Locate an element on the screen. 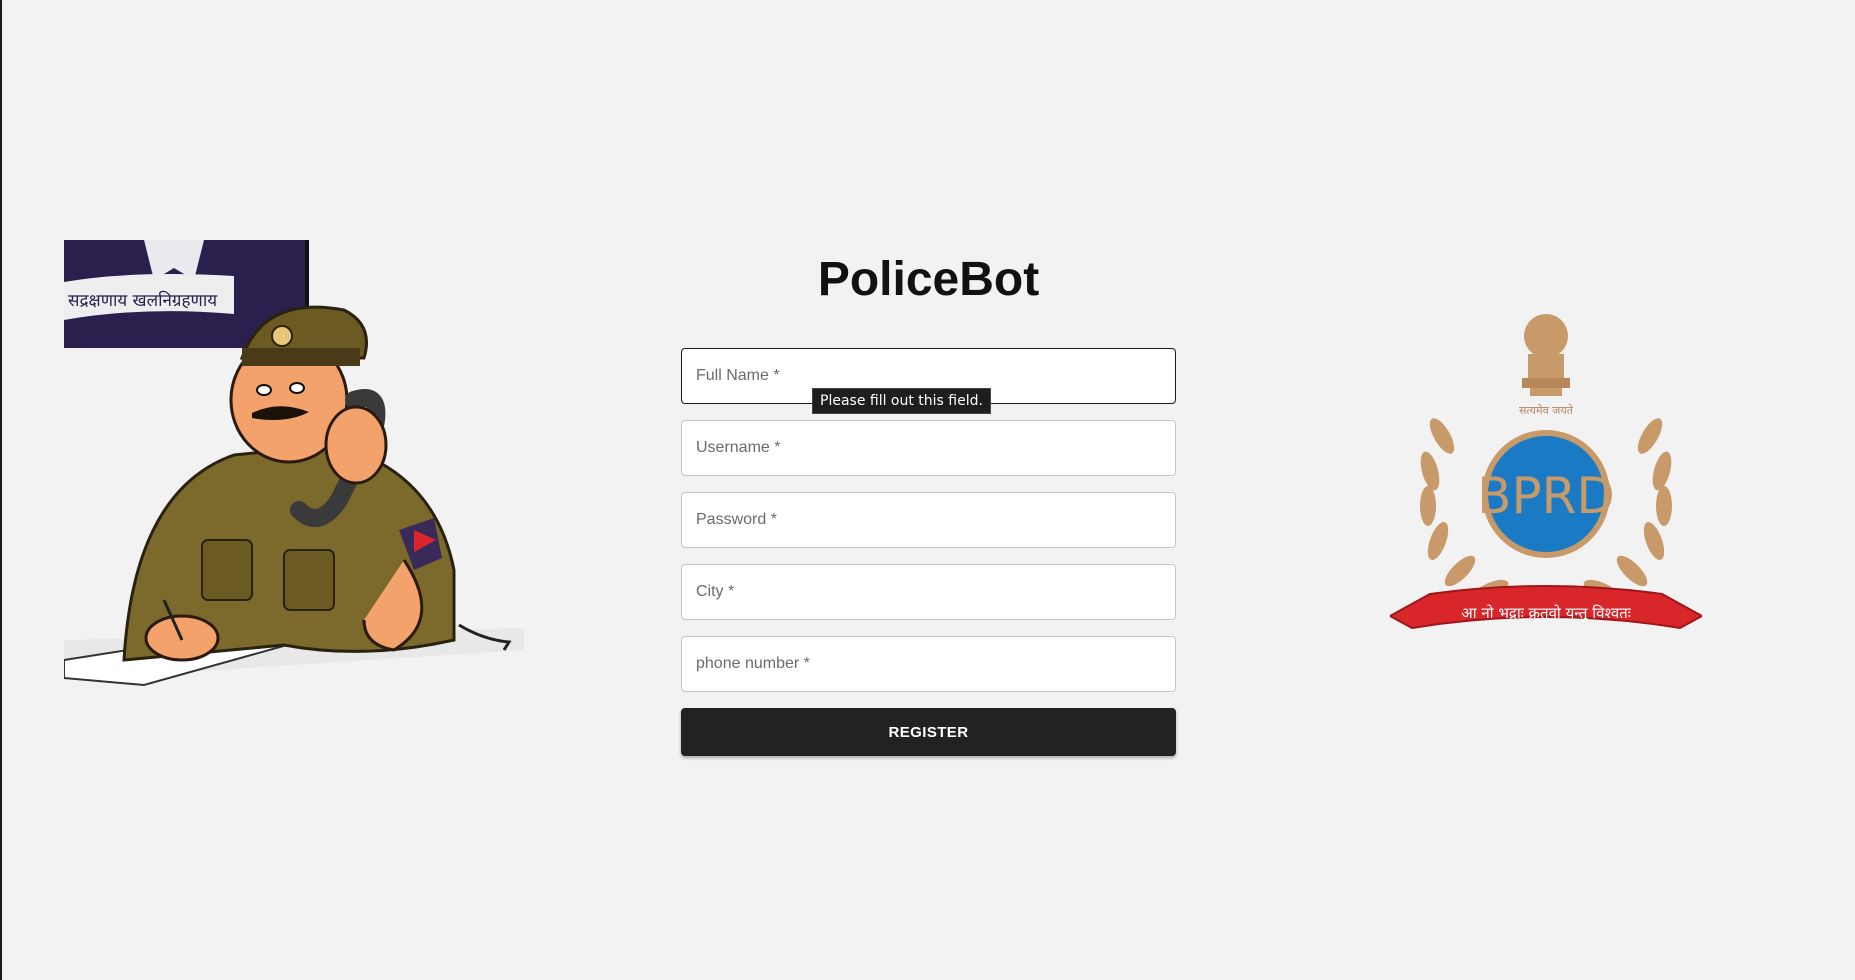  password-input is located at coordinates (928, 520).